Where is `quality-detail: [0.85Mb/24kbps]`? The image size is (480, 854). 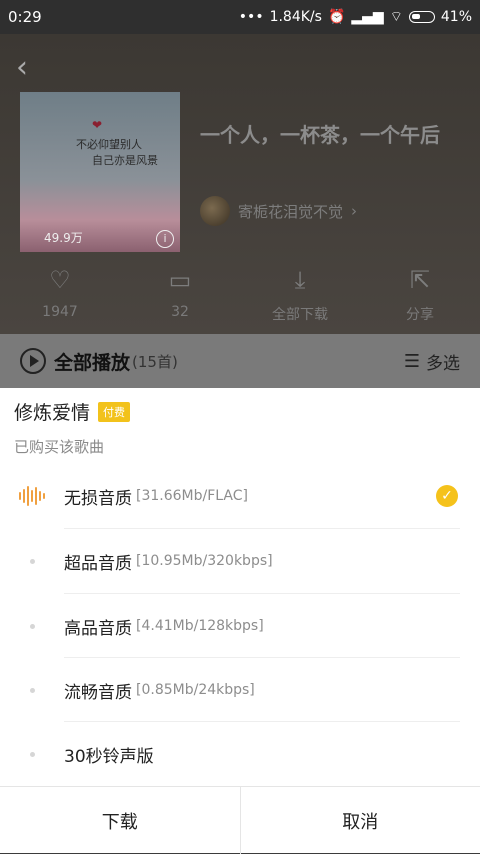
quality-detail: [0.85Mb/24kbps] is located at coordinates (195, 690).